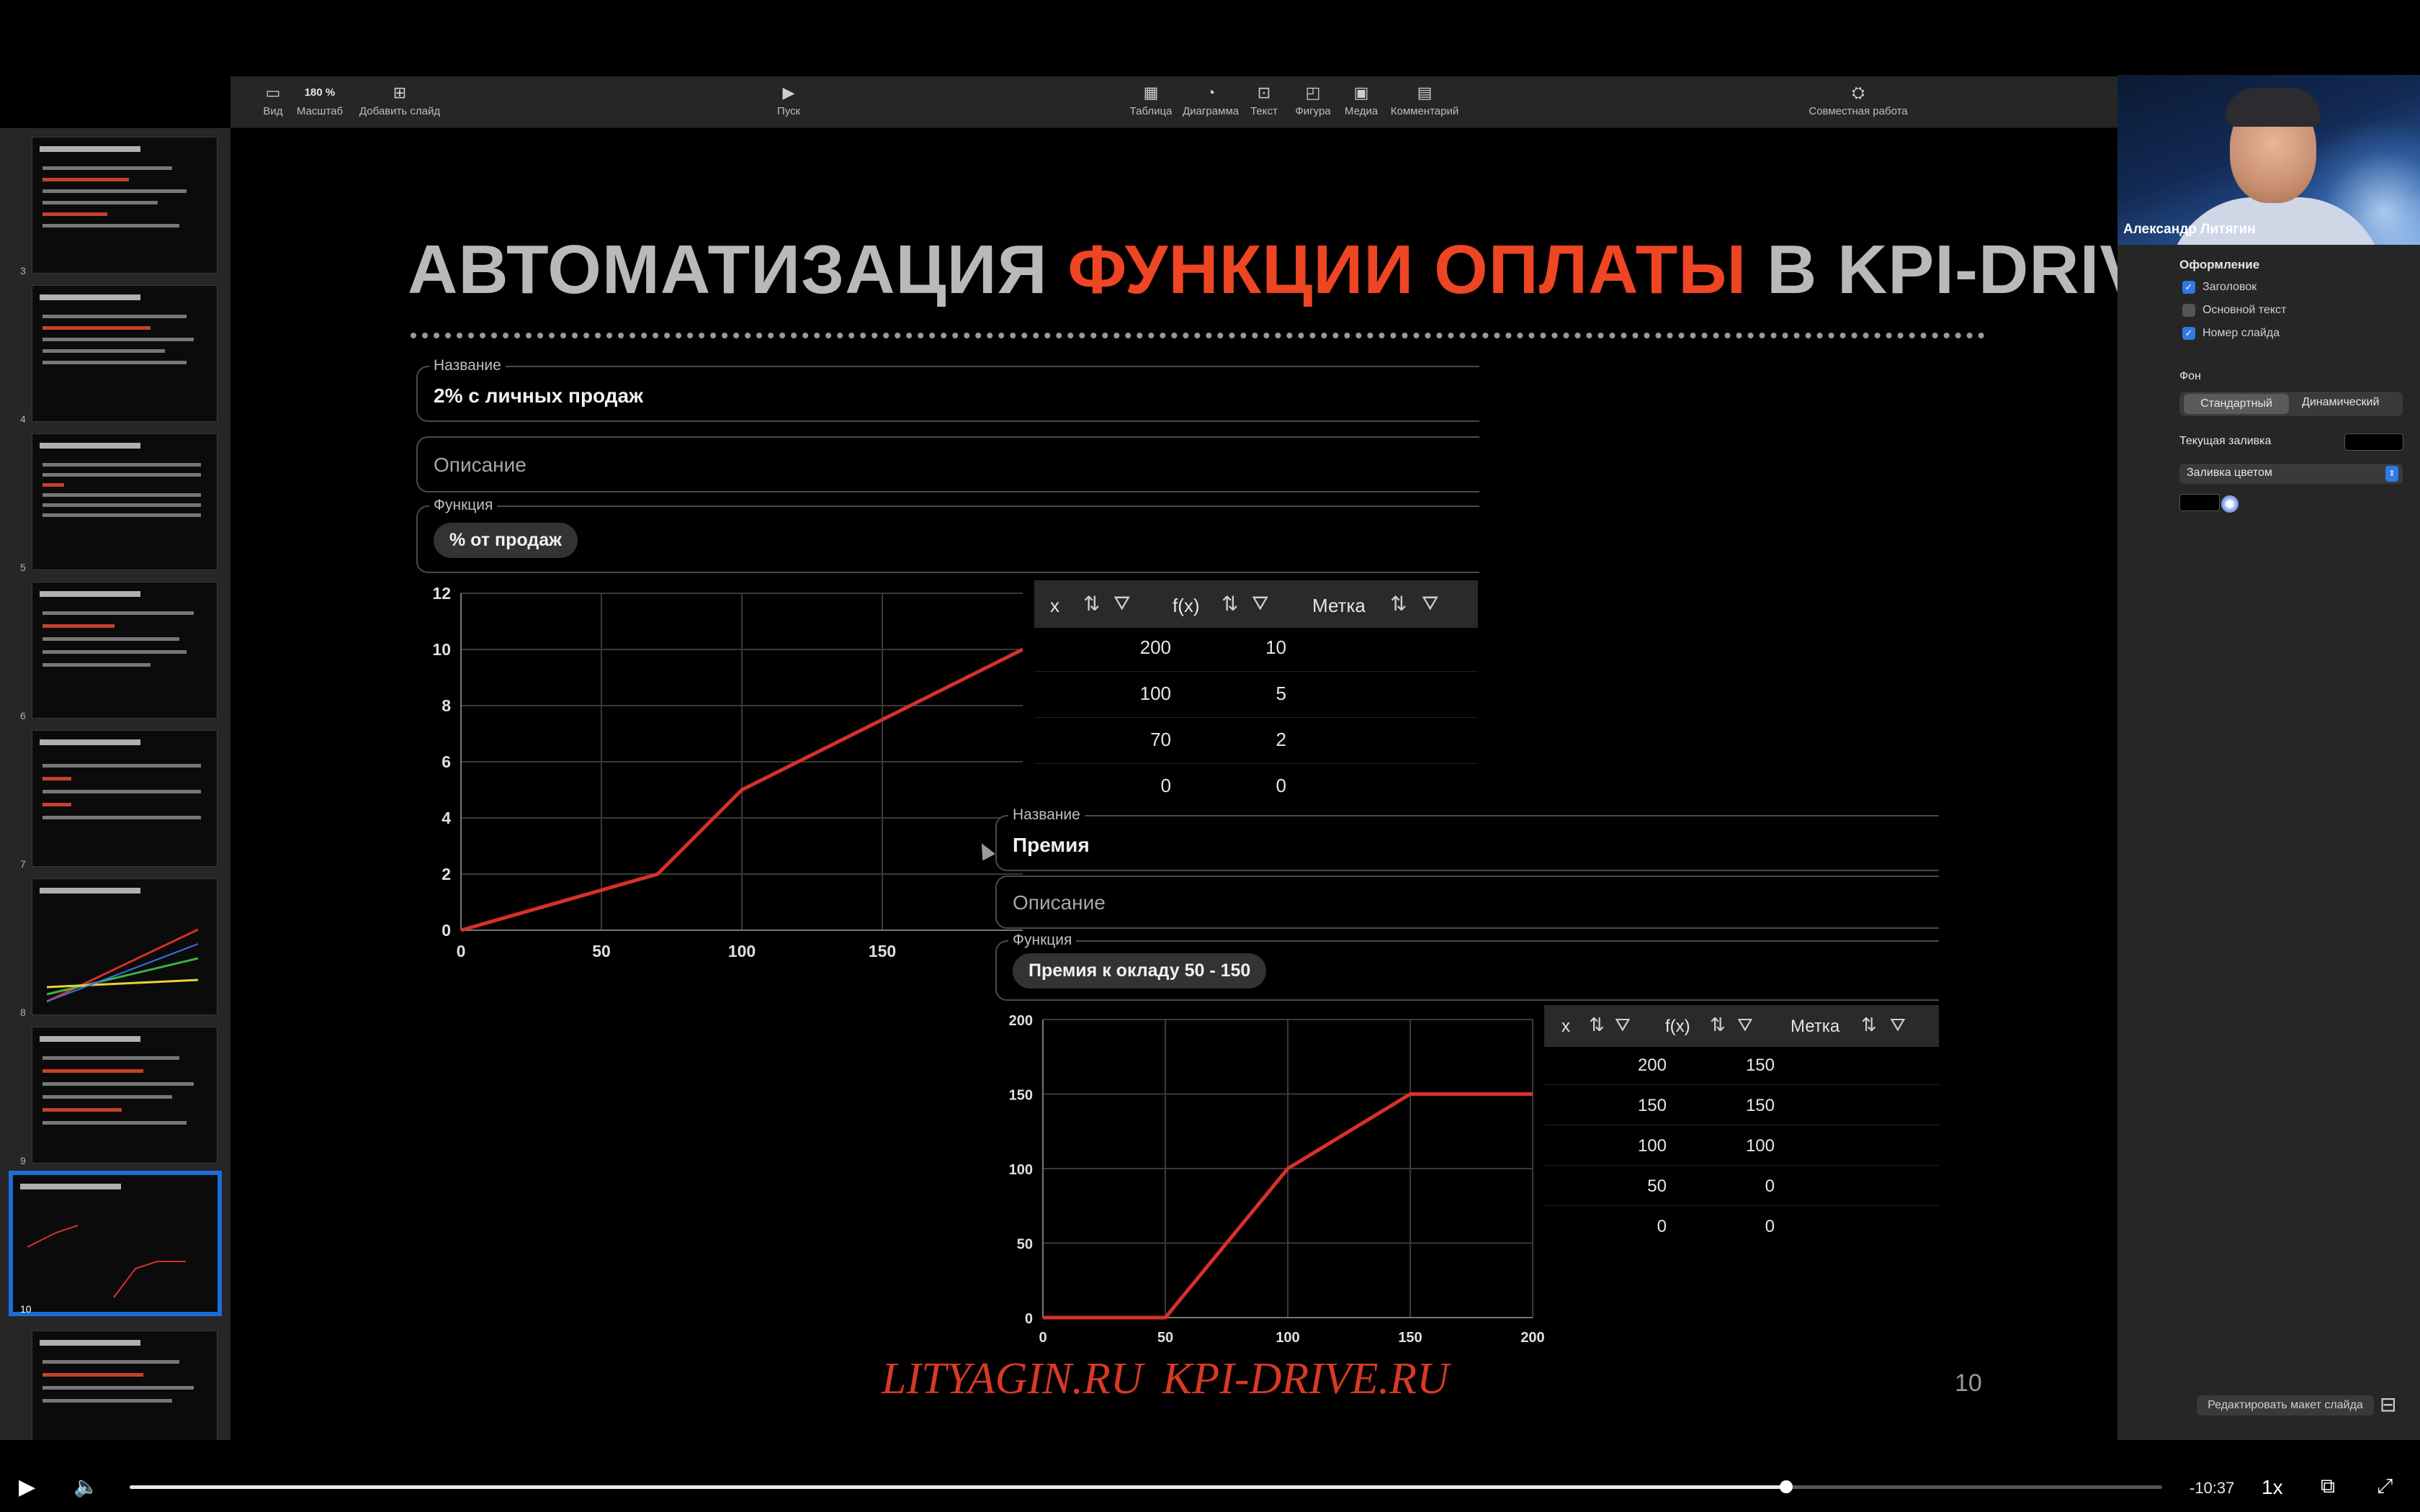  Describe the element at coordinates (1140, 971) in the screenshot. I see `function-chip-2: Премия к окладу 50 - 150` at that location.